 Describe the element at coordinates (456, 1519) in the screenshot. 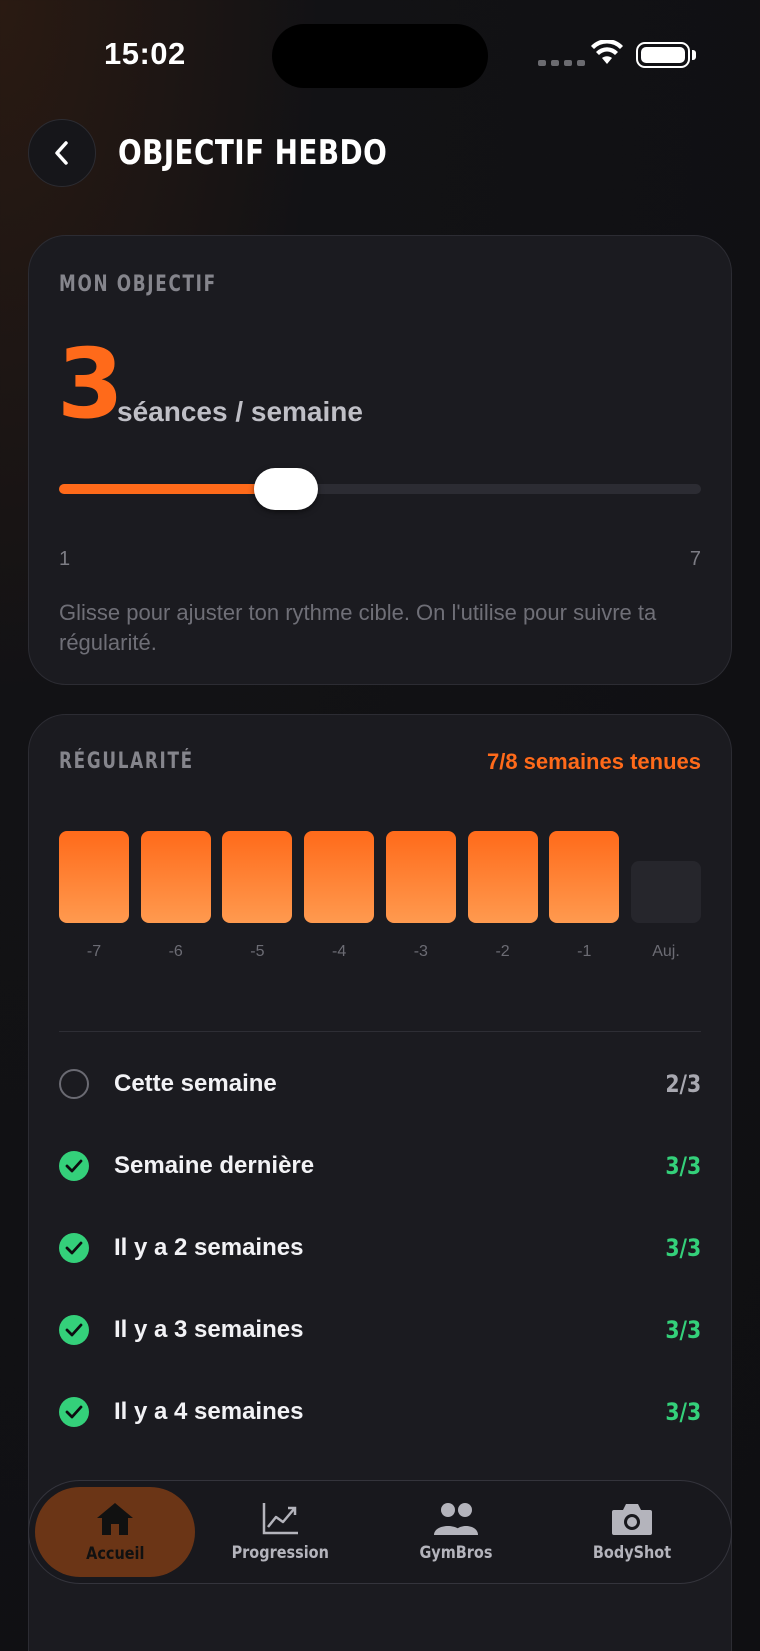

I see `people-icon` at that location.